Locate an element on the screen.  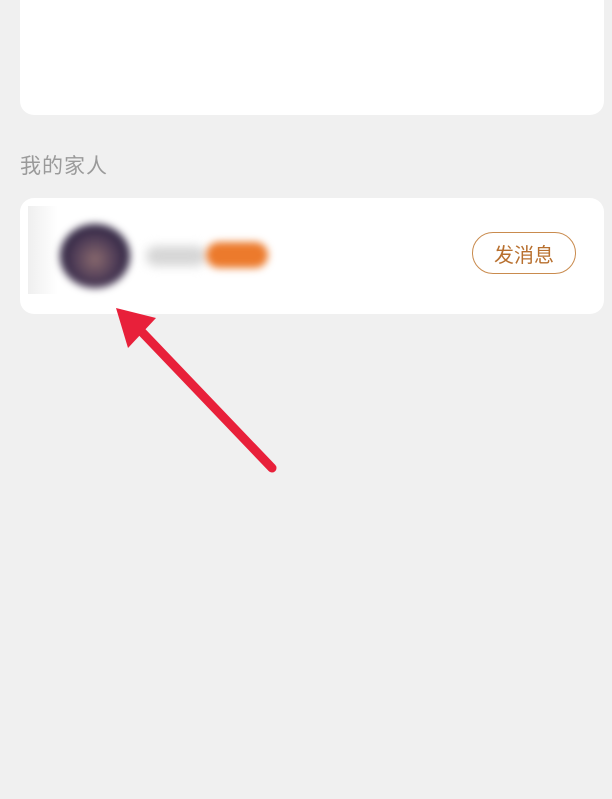
annotation-arrow-icon is located at coordinates (196, 390).